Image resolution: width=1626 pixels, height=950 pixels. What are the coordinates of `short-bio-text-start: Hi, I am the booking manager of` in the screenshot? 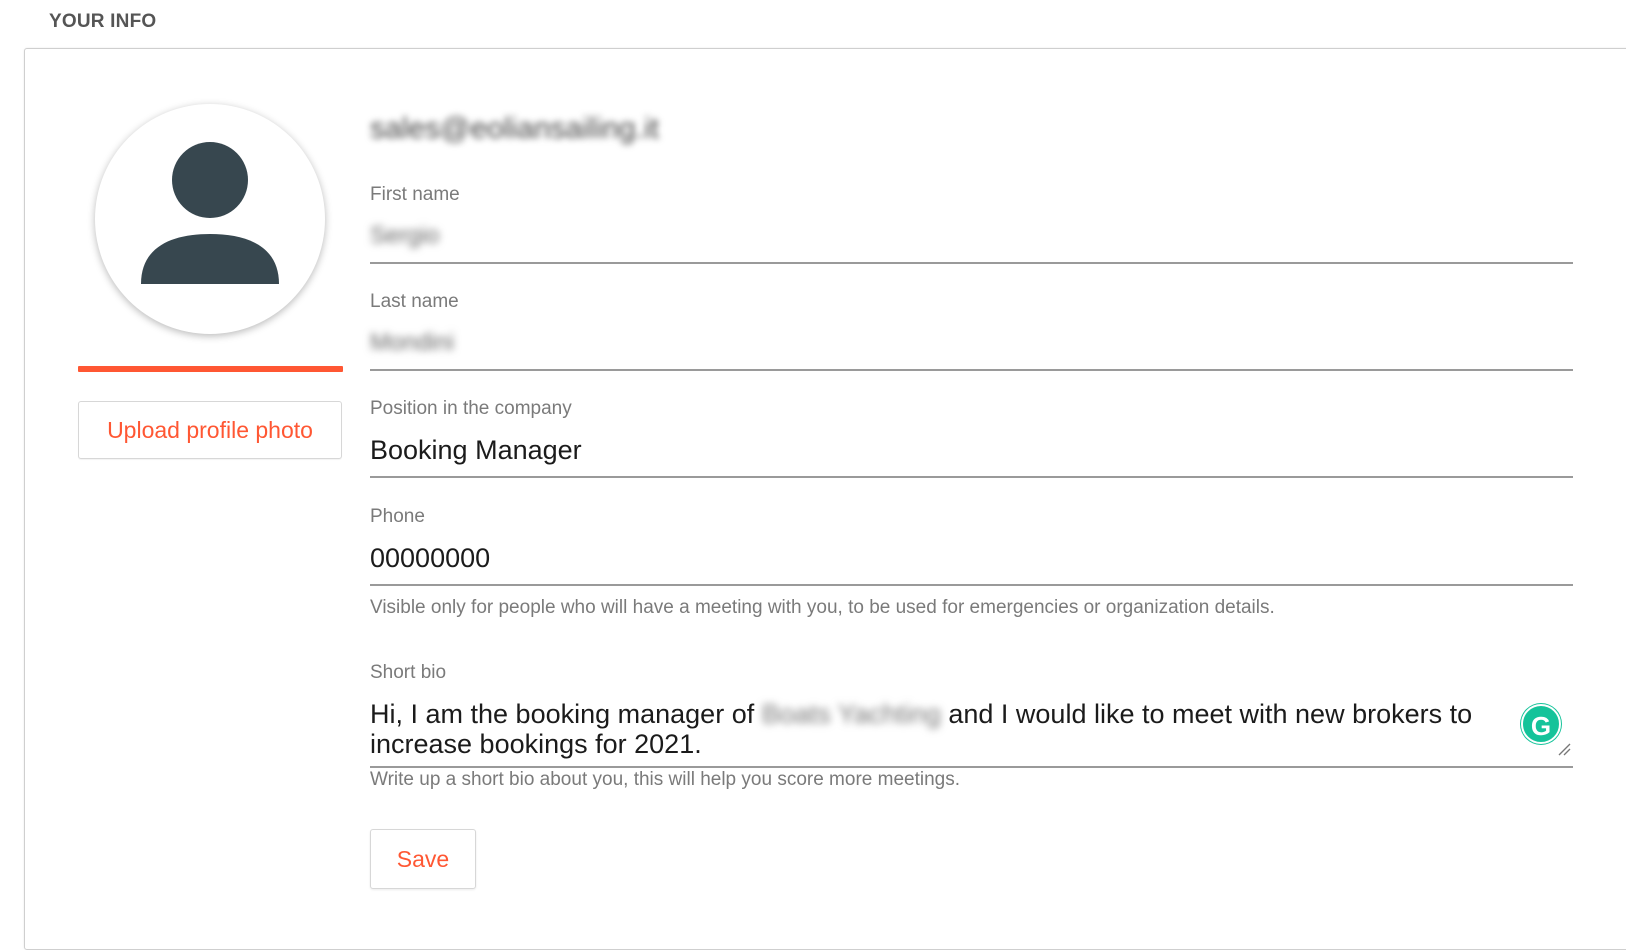 It's located at (566, 714).